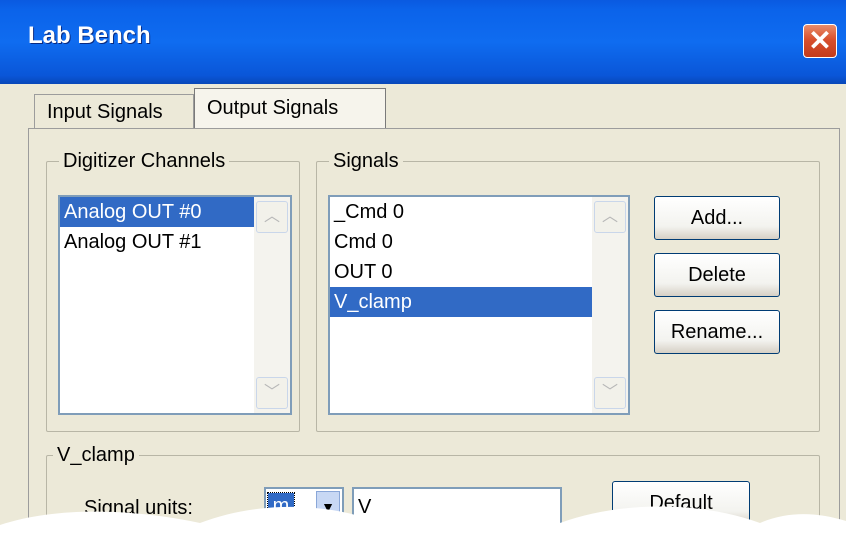 The width and height of the screenshot is (846, 543). Describe the element at coordinates (479, 242) in the screenshot. I see `list-item: Cmd 0` at that location.